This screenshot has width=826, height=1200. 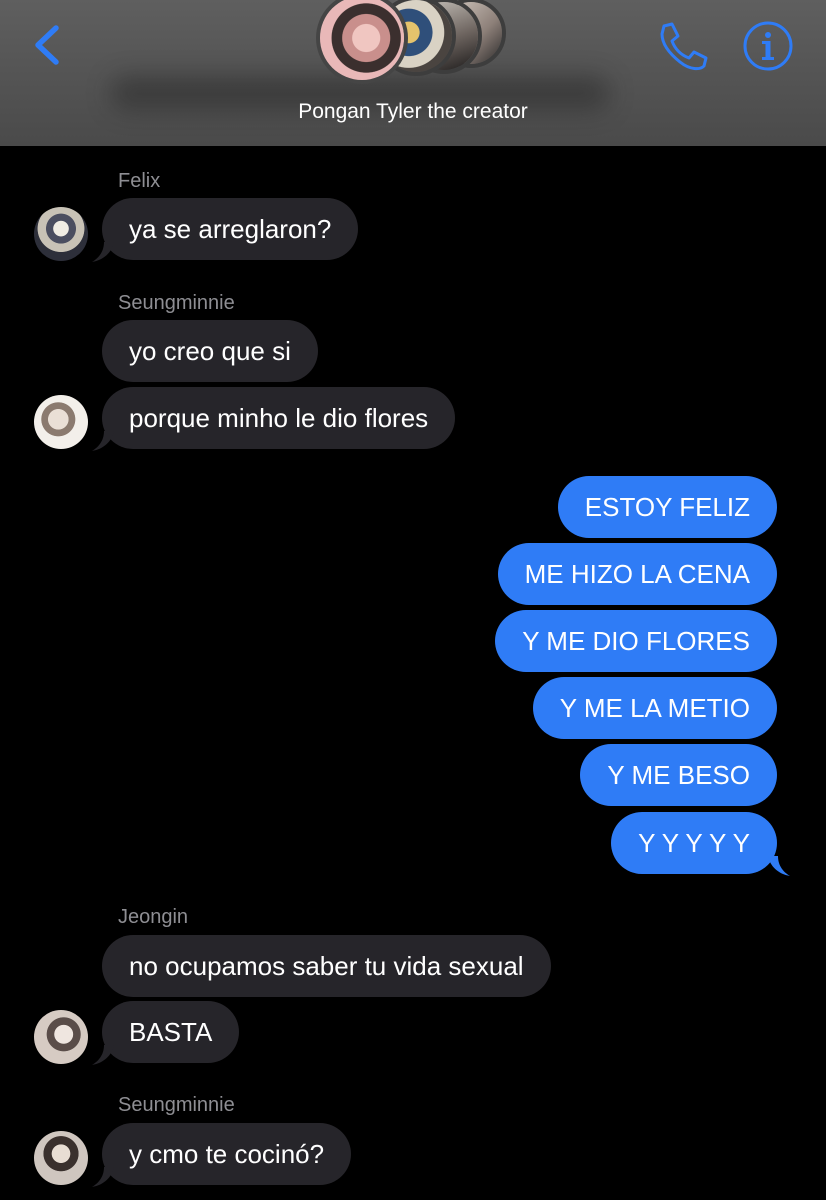 I want to click on incoming-message: ya se arreglaron?, so click(x=230, y=229).